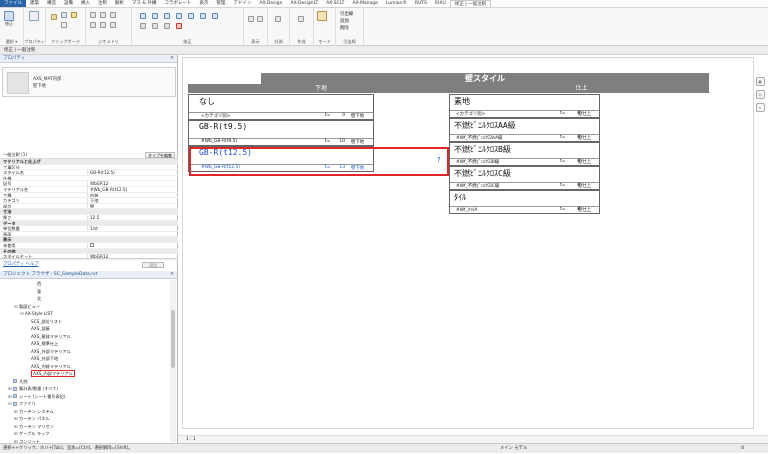 This screenshot has width=768, height=454. I want to click on ribbon-tab: 構造, so click(51, 3).